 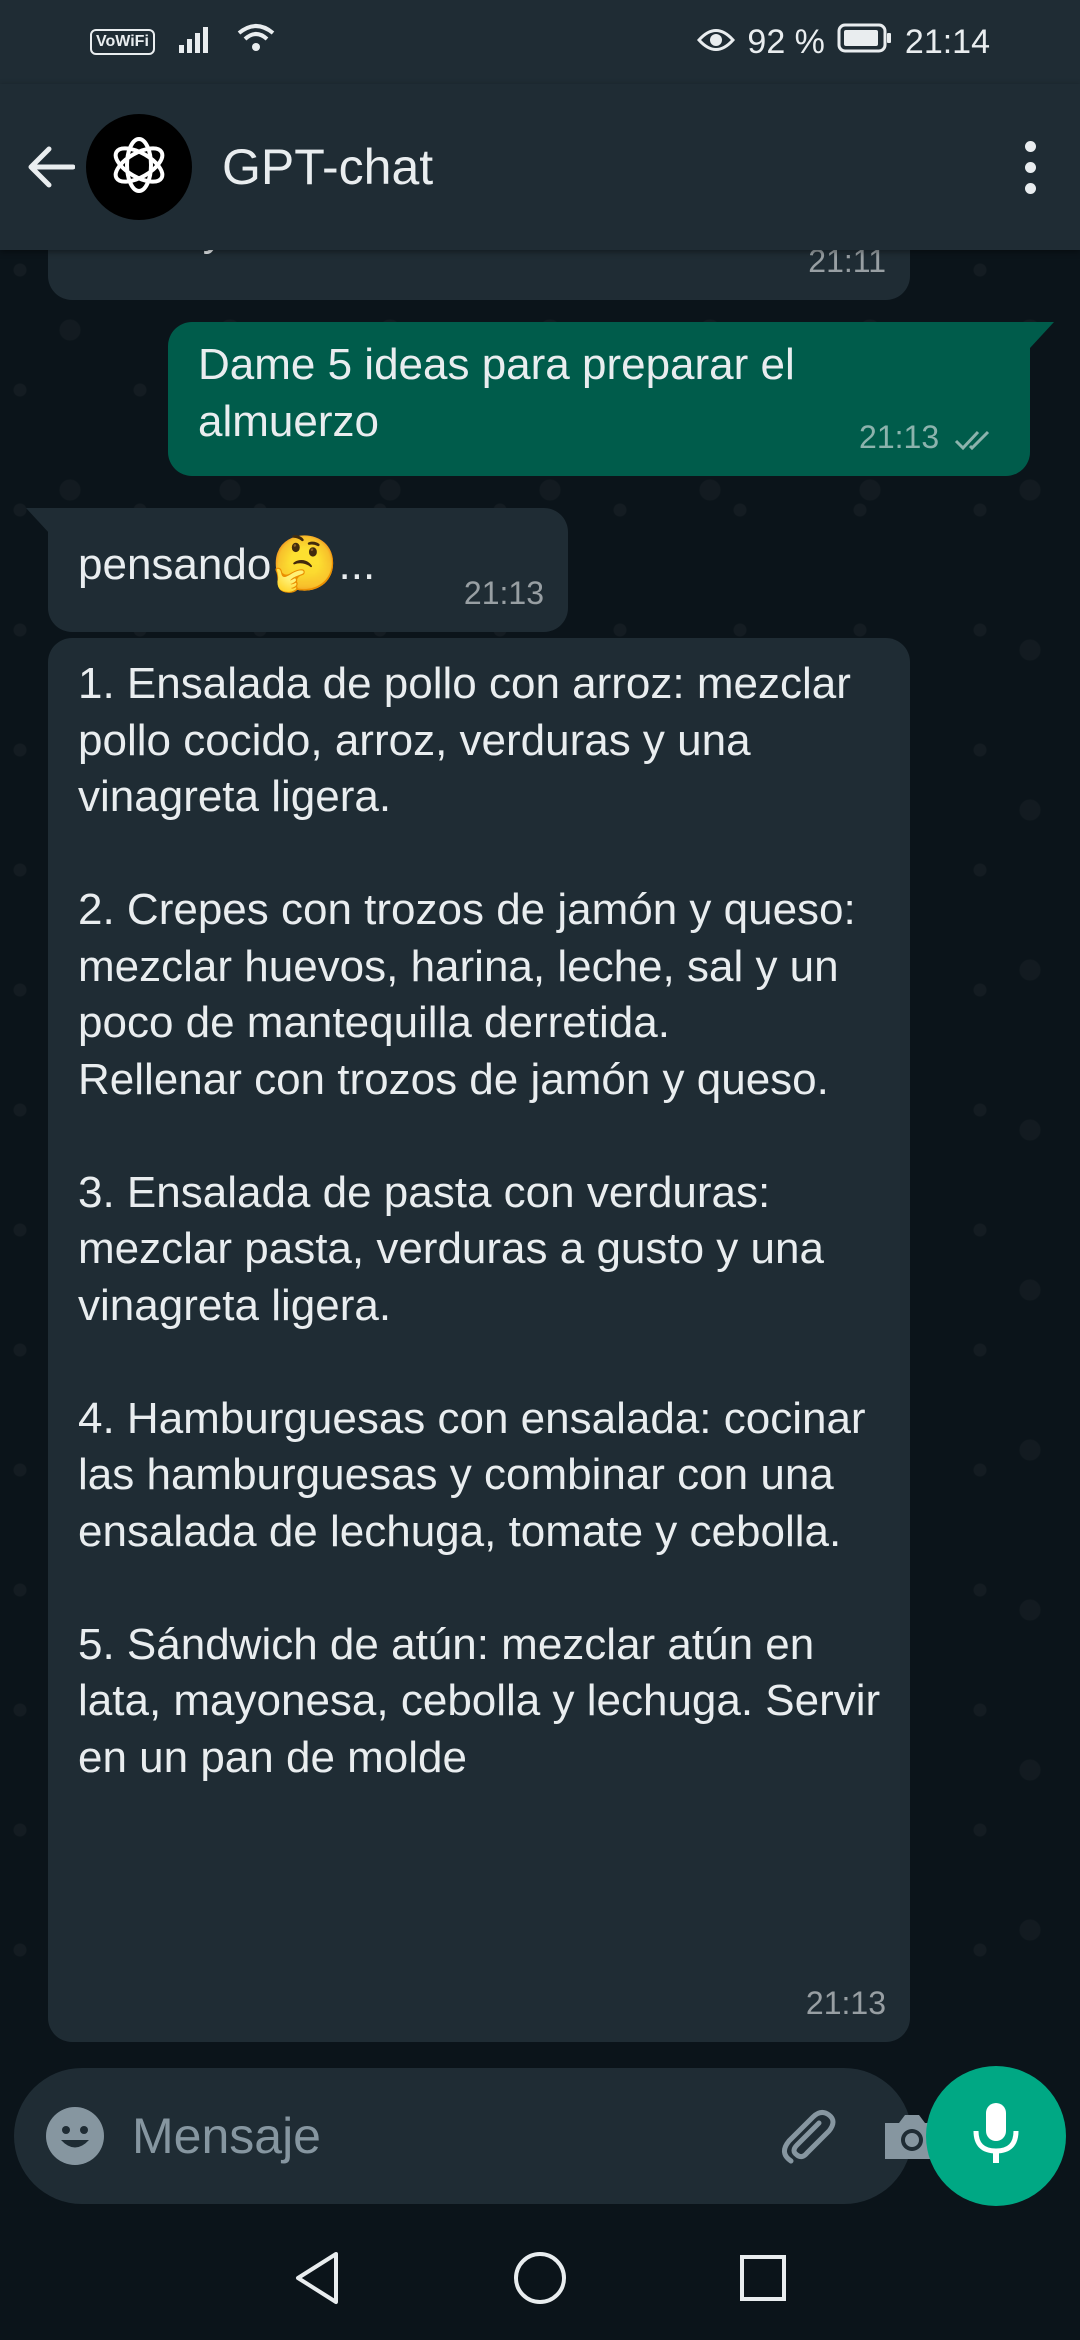 What do you see at coordinates (540, 167) in the screenshot?
I see `chat-header: GPT-chat` at bounding box center [540, 167].